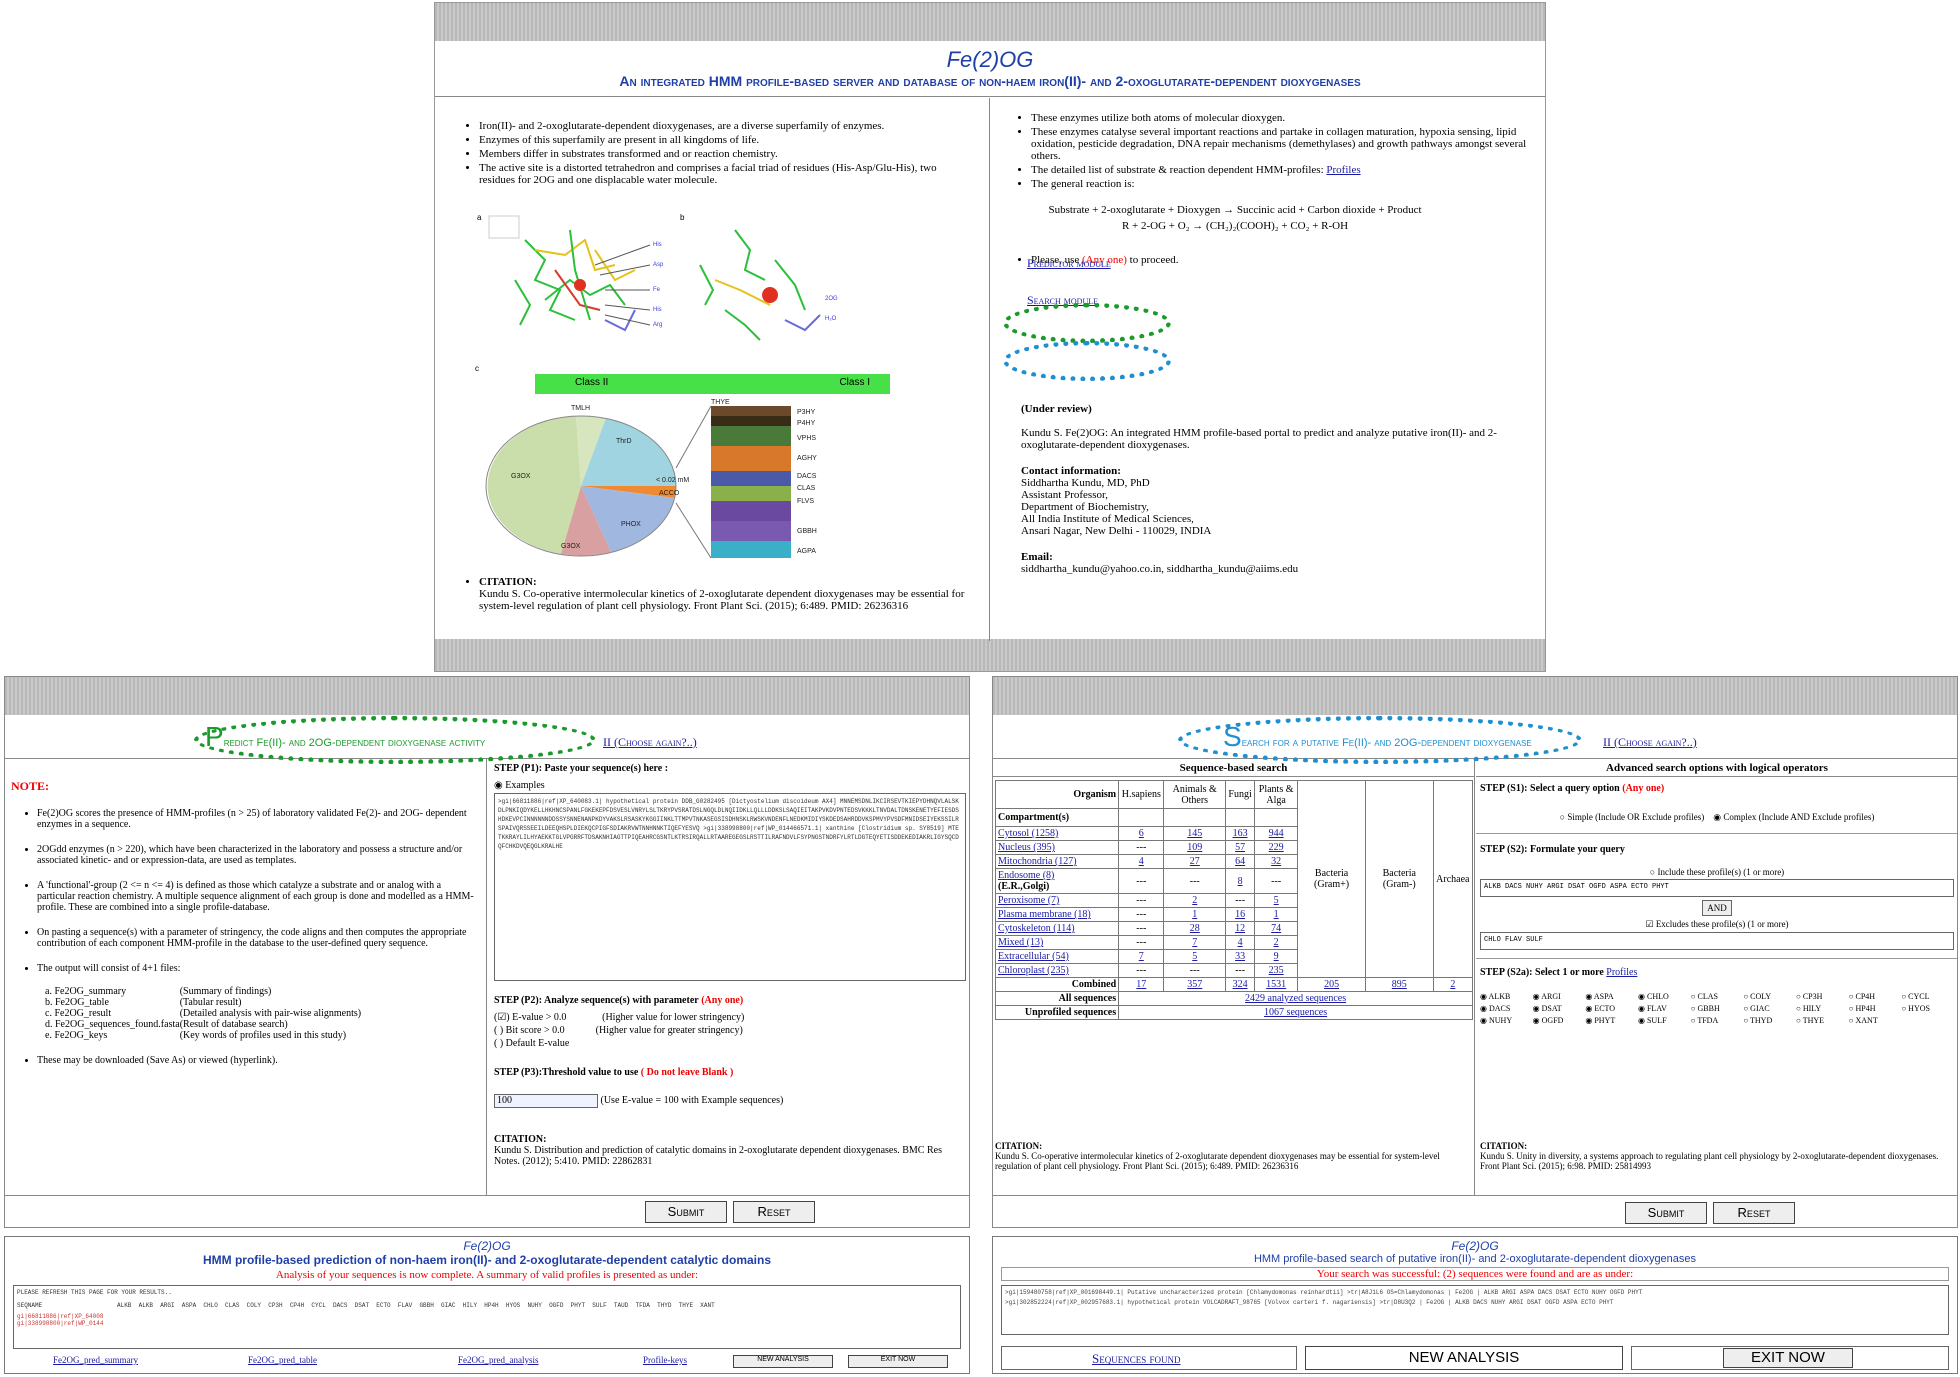  I want to click on combined-row: Combined 17 357 324 1531 205 895 2, so click(1234, 984).